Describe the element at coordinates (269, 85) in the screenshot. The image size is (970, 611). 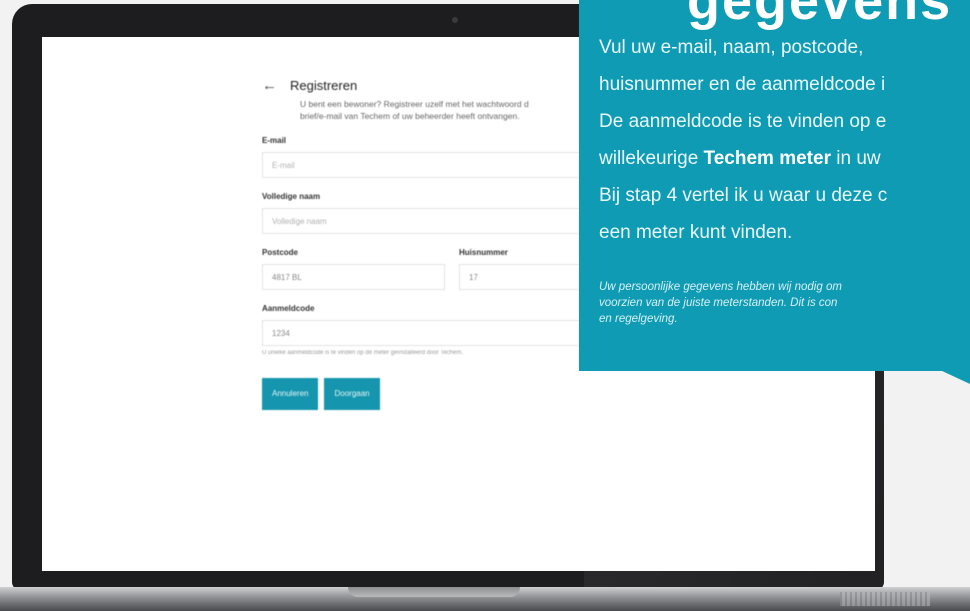
I see `back-arrow-icon: ←` at that location.